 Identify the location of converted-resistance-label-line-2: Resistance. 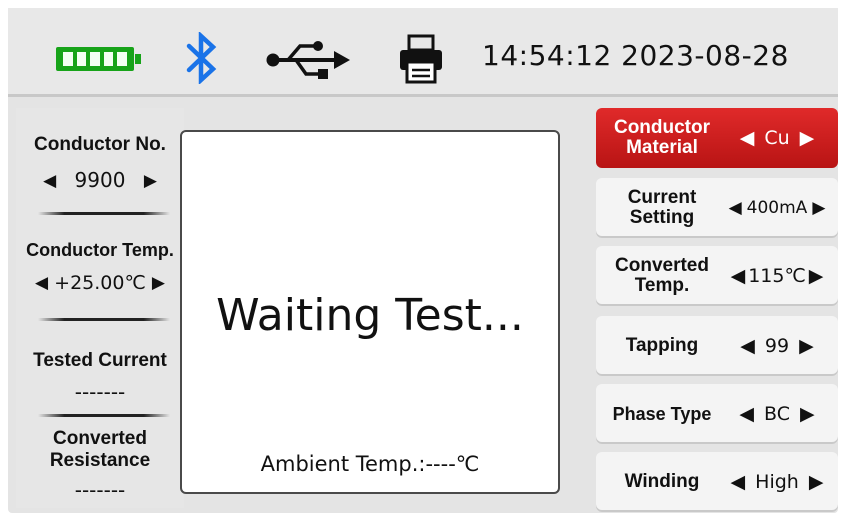
(100, 460).